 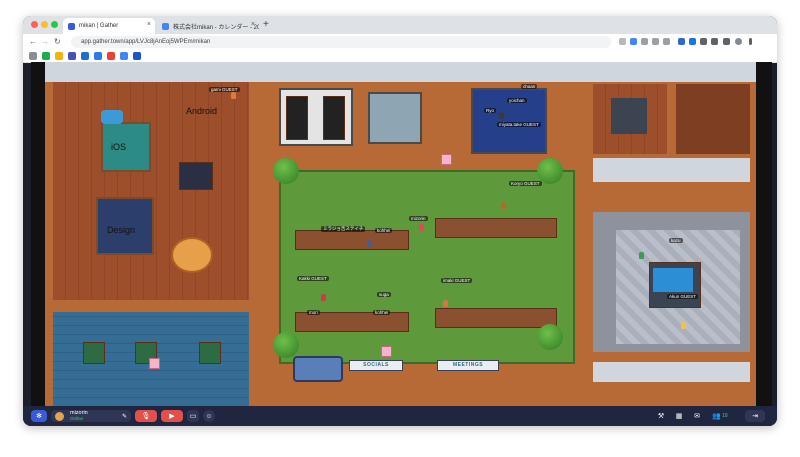 I want to click on player-tag-miyata: miyata.take GUEST, so click(x=519, y=124).